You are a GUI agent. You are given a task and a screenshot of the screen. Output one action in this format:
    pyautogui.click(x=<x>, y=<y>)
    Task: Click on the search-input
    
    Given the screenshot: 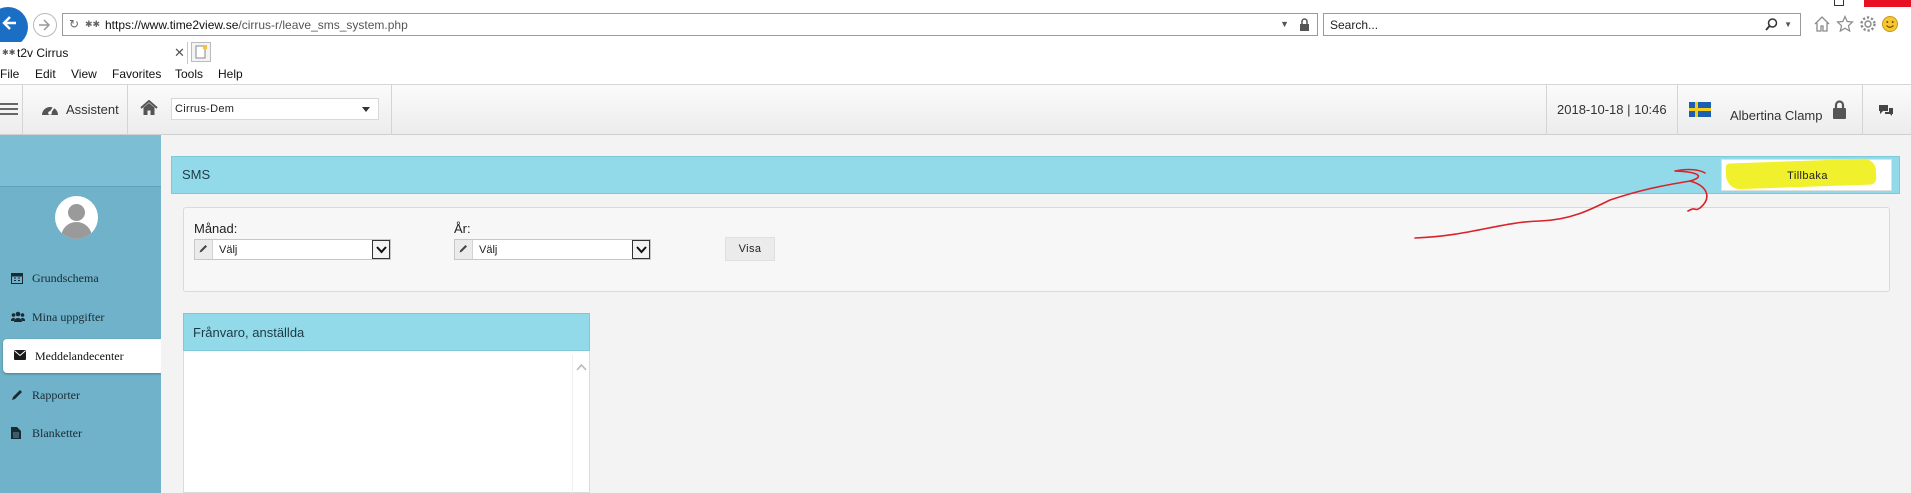 What is the action you would take?
    pyautogui.click(x=1540, y=25)
    